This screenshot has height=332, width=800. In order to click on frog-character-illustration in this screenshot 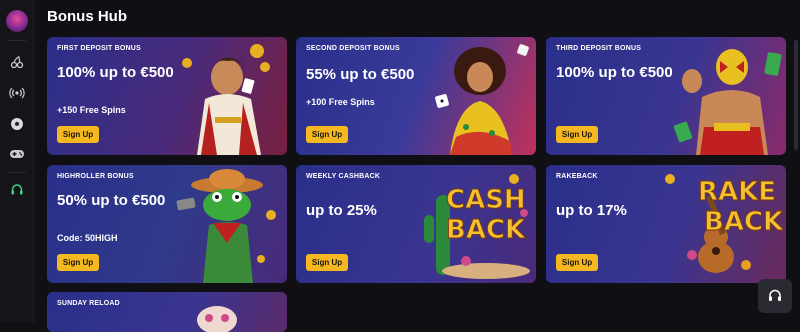, I will do `click(226, 226)`.